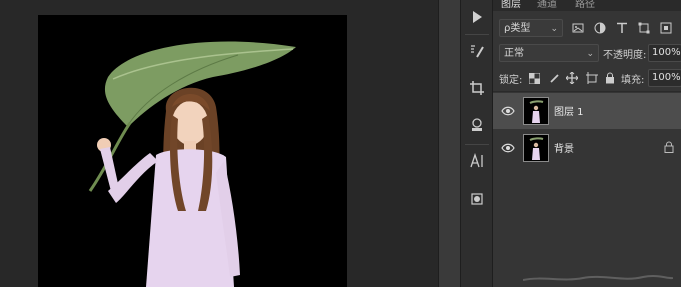 This screenshot has width=681, height=287. What do you see at coordinates (598, 278) in the screenshot?
I see `panel-bottom-artifact` at bounding box center [598, 278].